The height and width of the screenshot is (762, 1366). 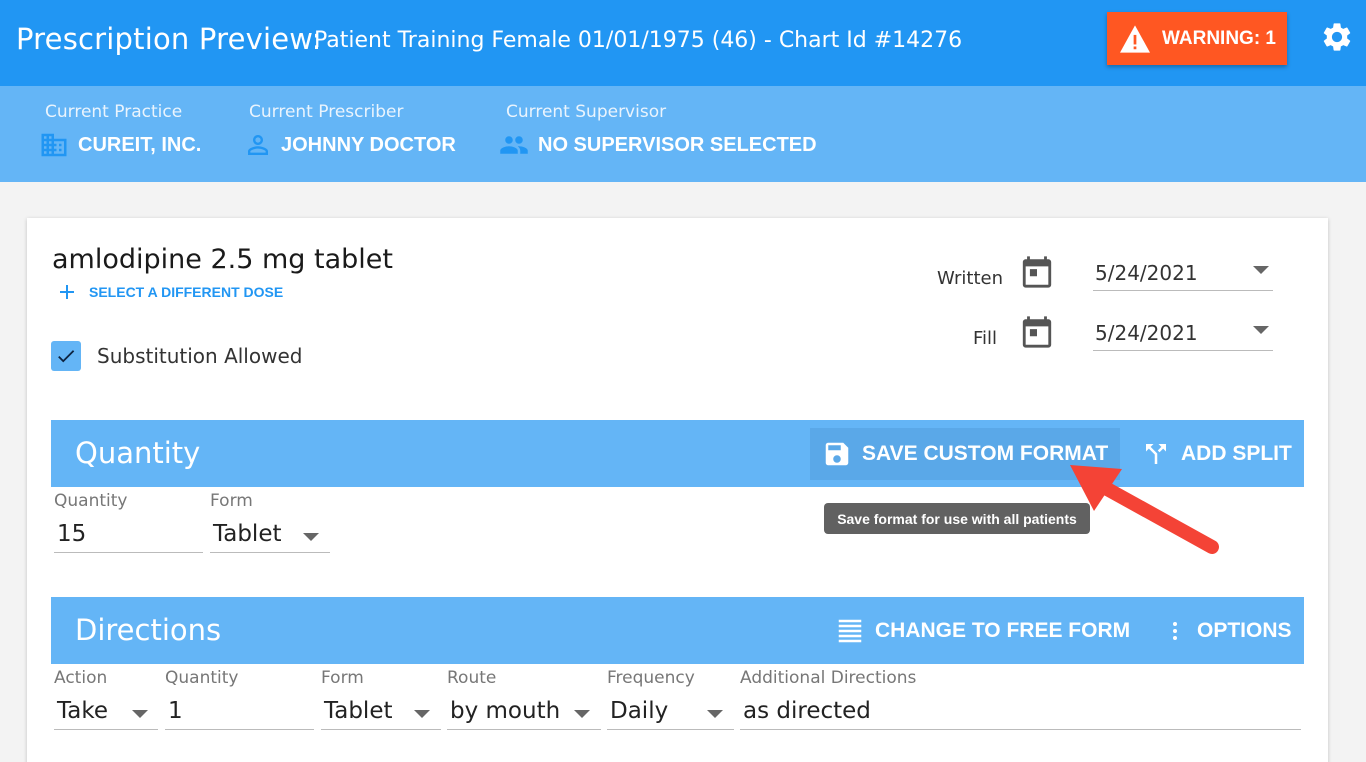 I want to click on route-select: Route by mouth, so click(x=524, y=699).